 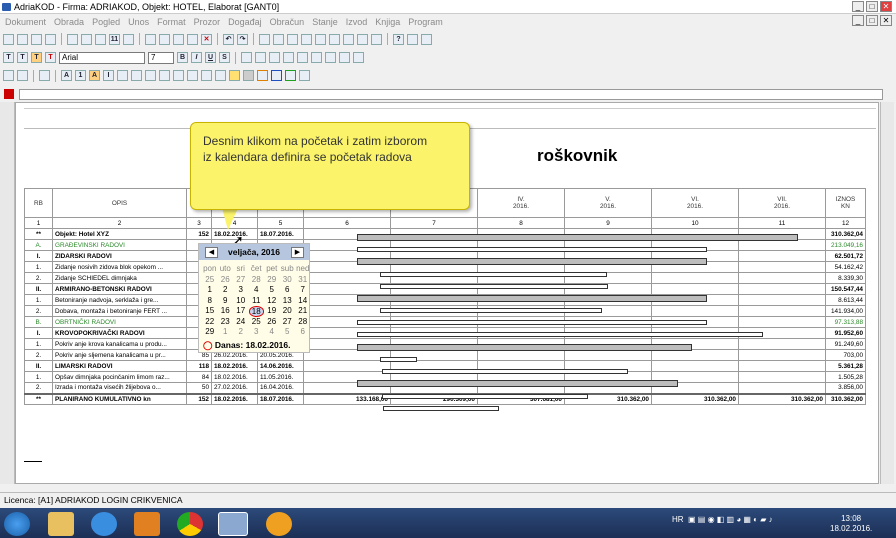 What do you see at coordinates (8, 57) in the screenshot?
I see `text-t-icon: T` at bounding box center [8, 57].